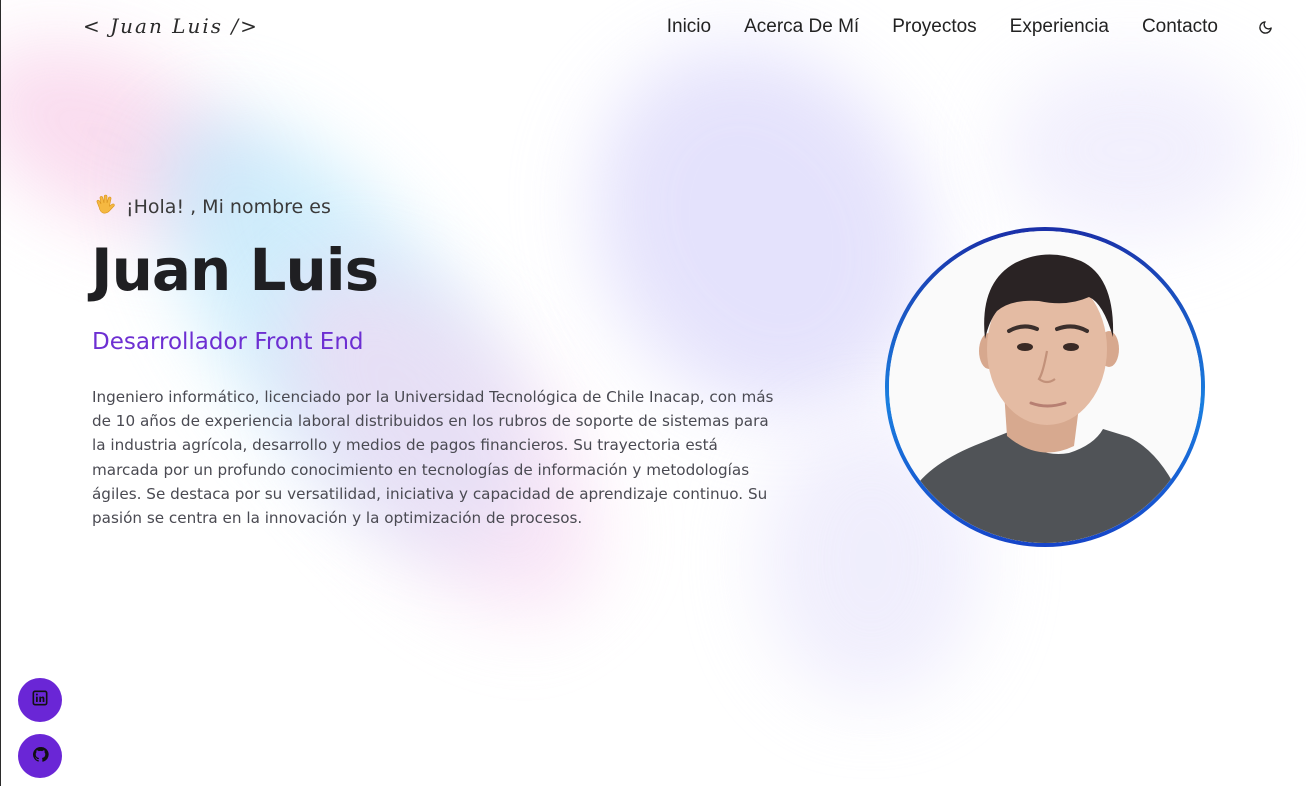  I want to click on hero-role: Desarrollador Front End, so click(228, 342).